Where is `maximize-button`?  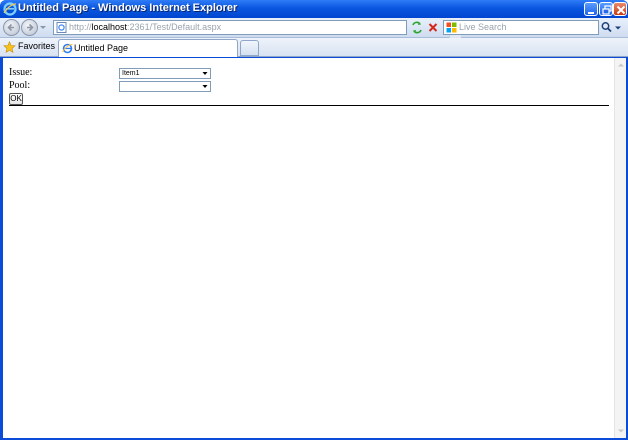 maximize-button is located at coordinates (606, 9).